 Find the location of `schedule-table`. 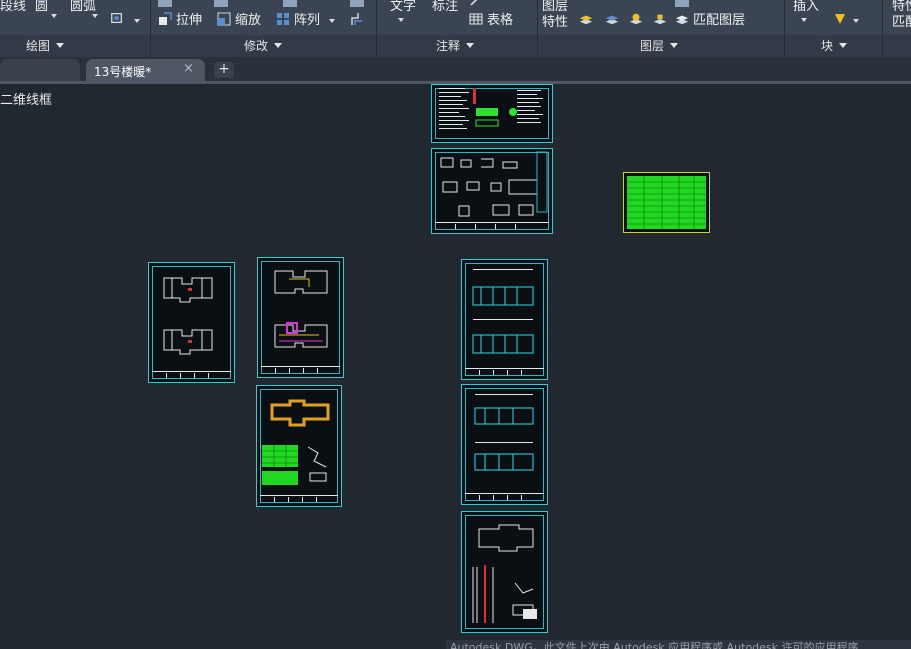

schedule-table is located at coordinates (666, 202).